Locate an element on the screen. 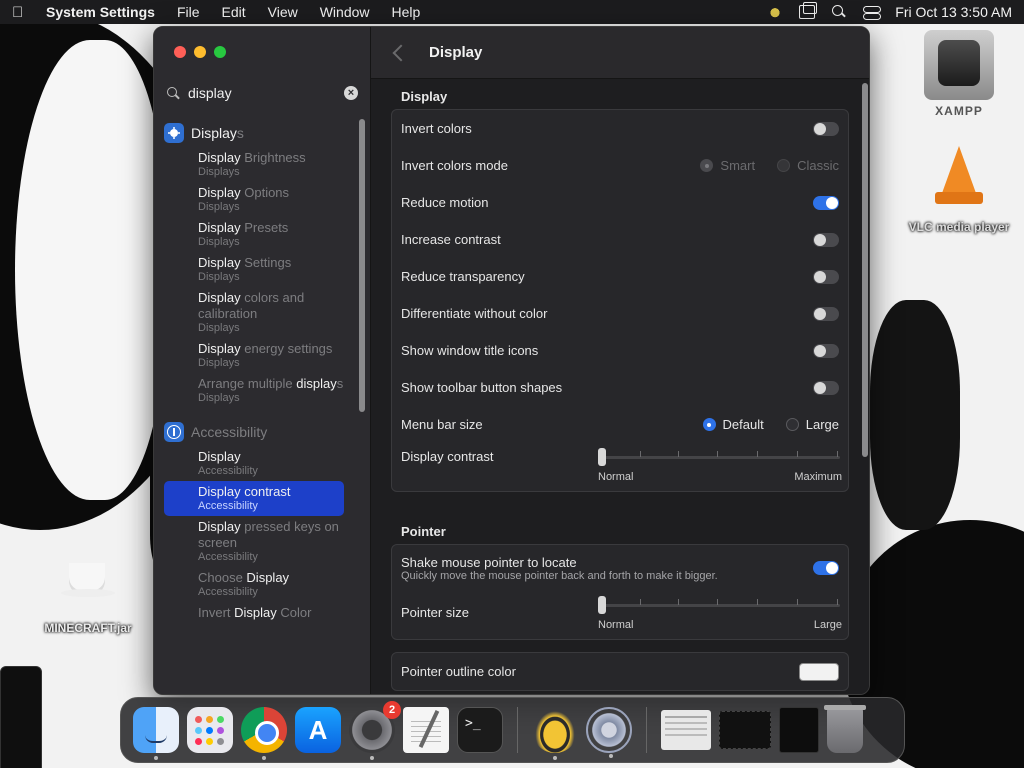 The width and height of the screenshot is (1024, 768). row-window-title-icons: Show window title icons is located at coordinates (620, 350).